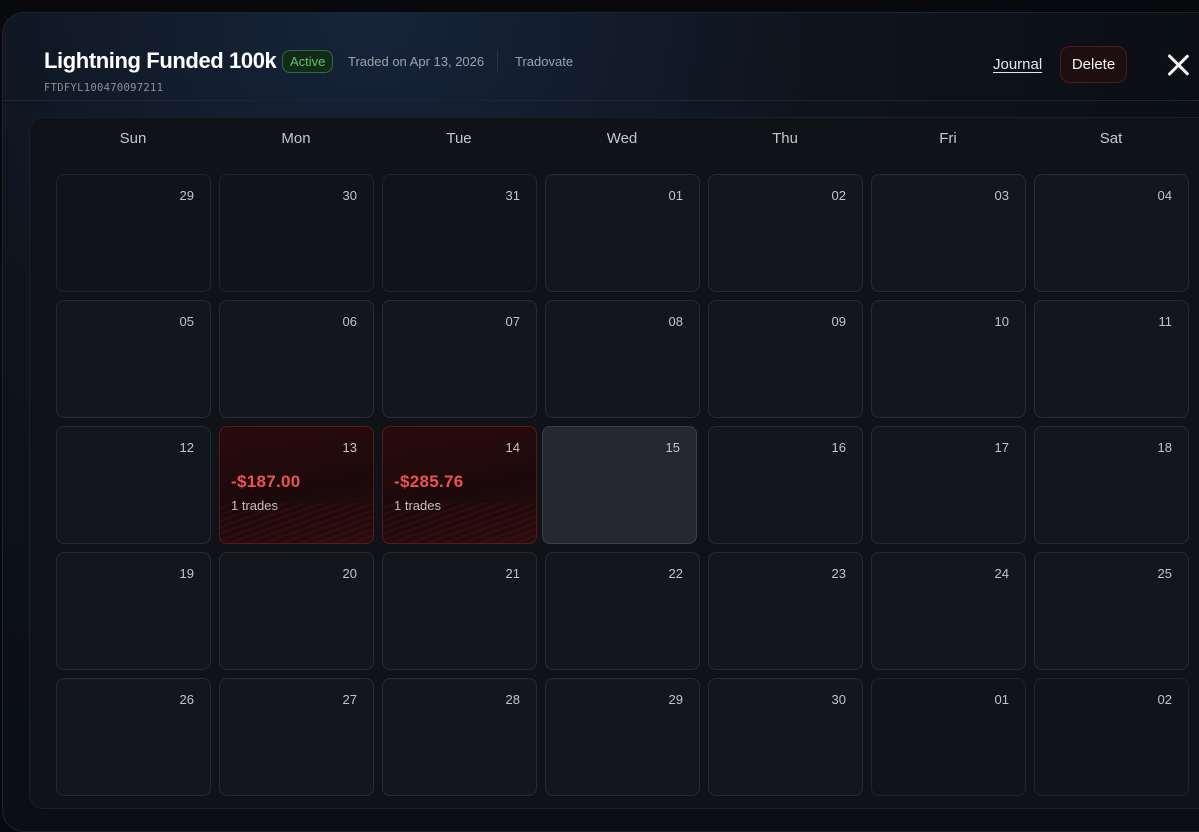 The image size is (1199, 832). Describe the element at coordinates (133, 611) in the screenshot. I see `calendar-day-cell: 19` at that location.